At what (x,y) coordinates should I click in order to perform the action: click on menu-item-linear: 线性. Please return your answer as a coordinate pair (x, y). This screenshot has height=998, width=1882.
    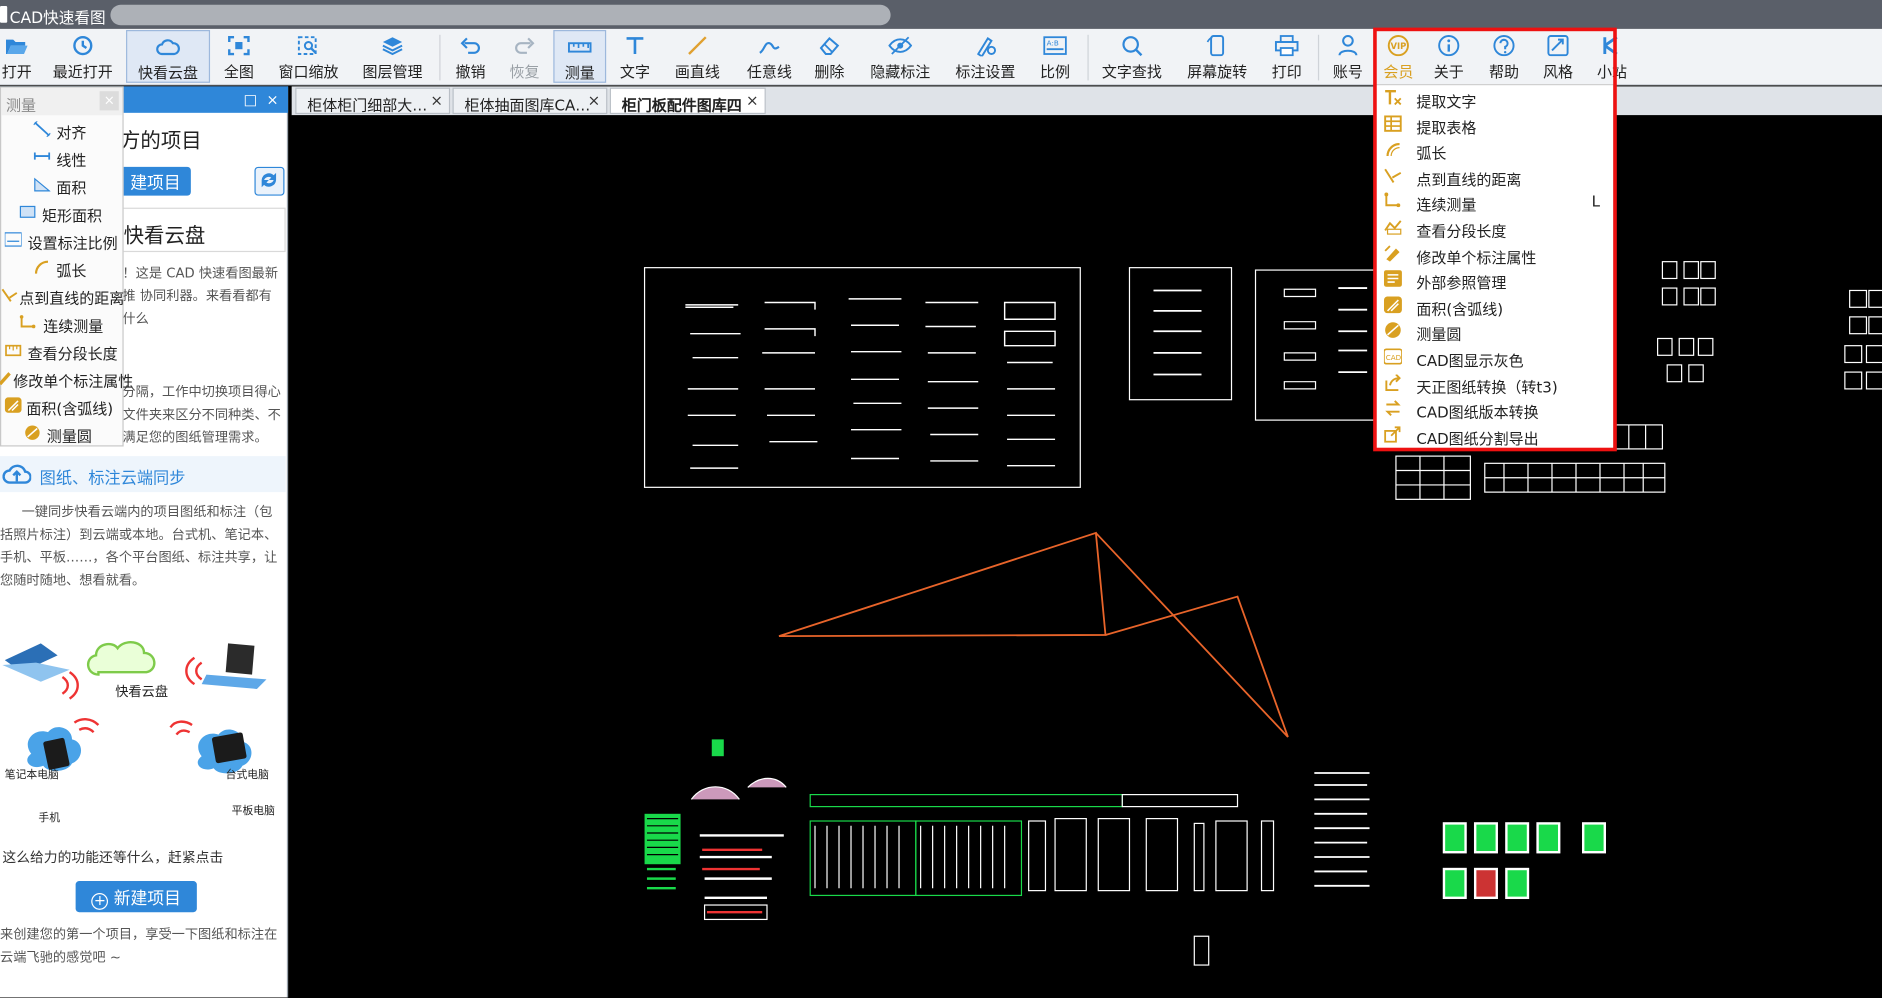
    Looking at the image, I should click on (61, 157).